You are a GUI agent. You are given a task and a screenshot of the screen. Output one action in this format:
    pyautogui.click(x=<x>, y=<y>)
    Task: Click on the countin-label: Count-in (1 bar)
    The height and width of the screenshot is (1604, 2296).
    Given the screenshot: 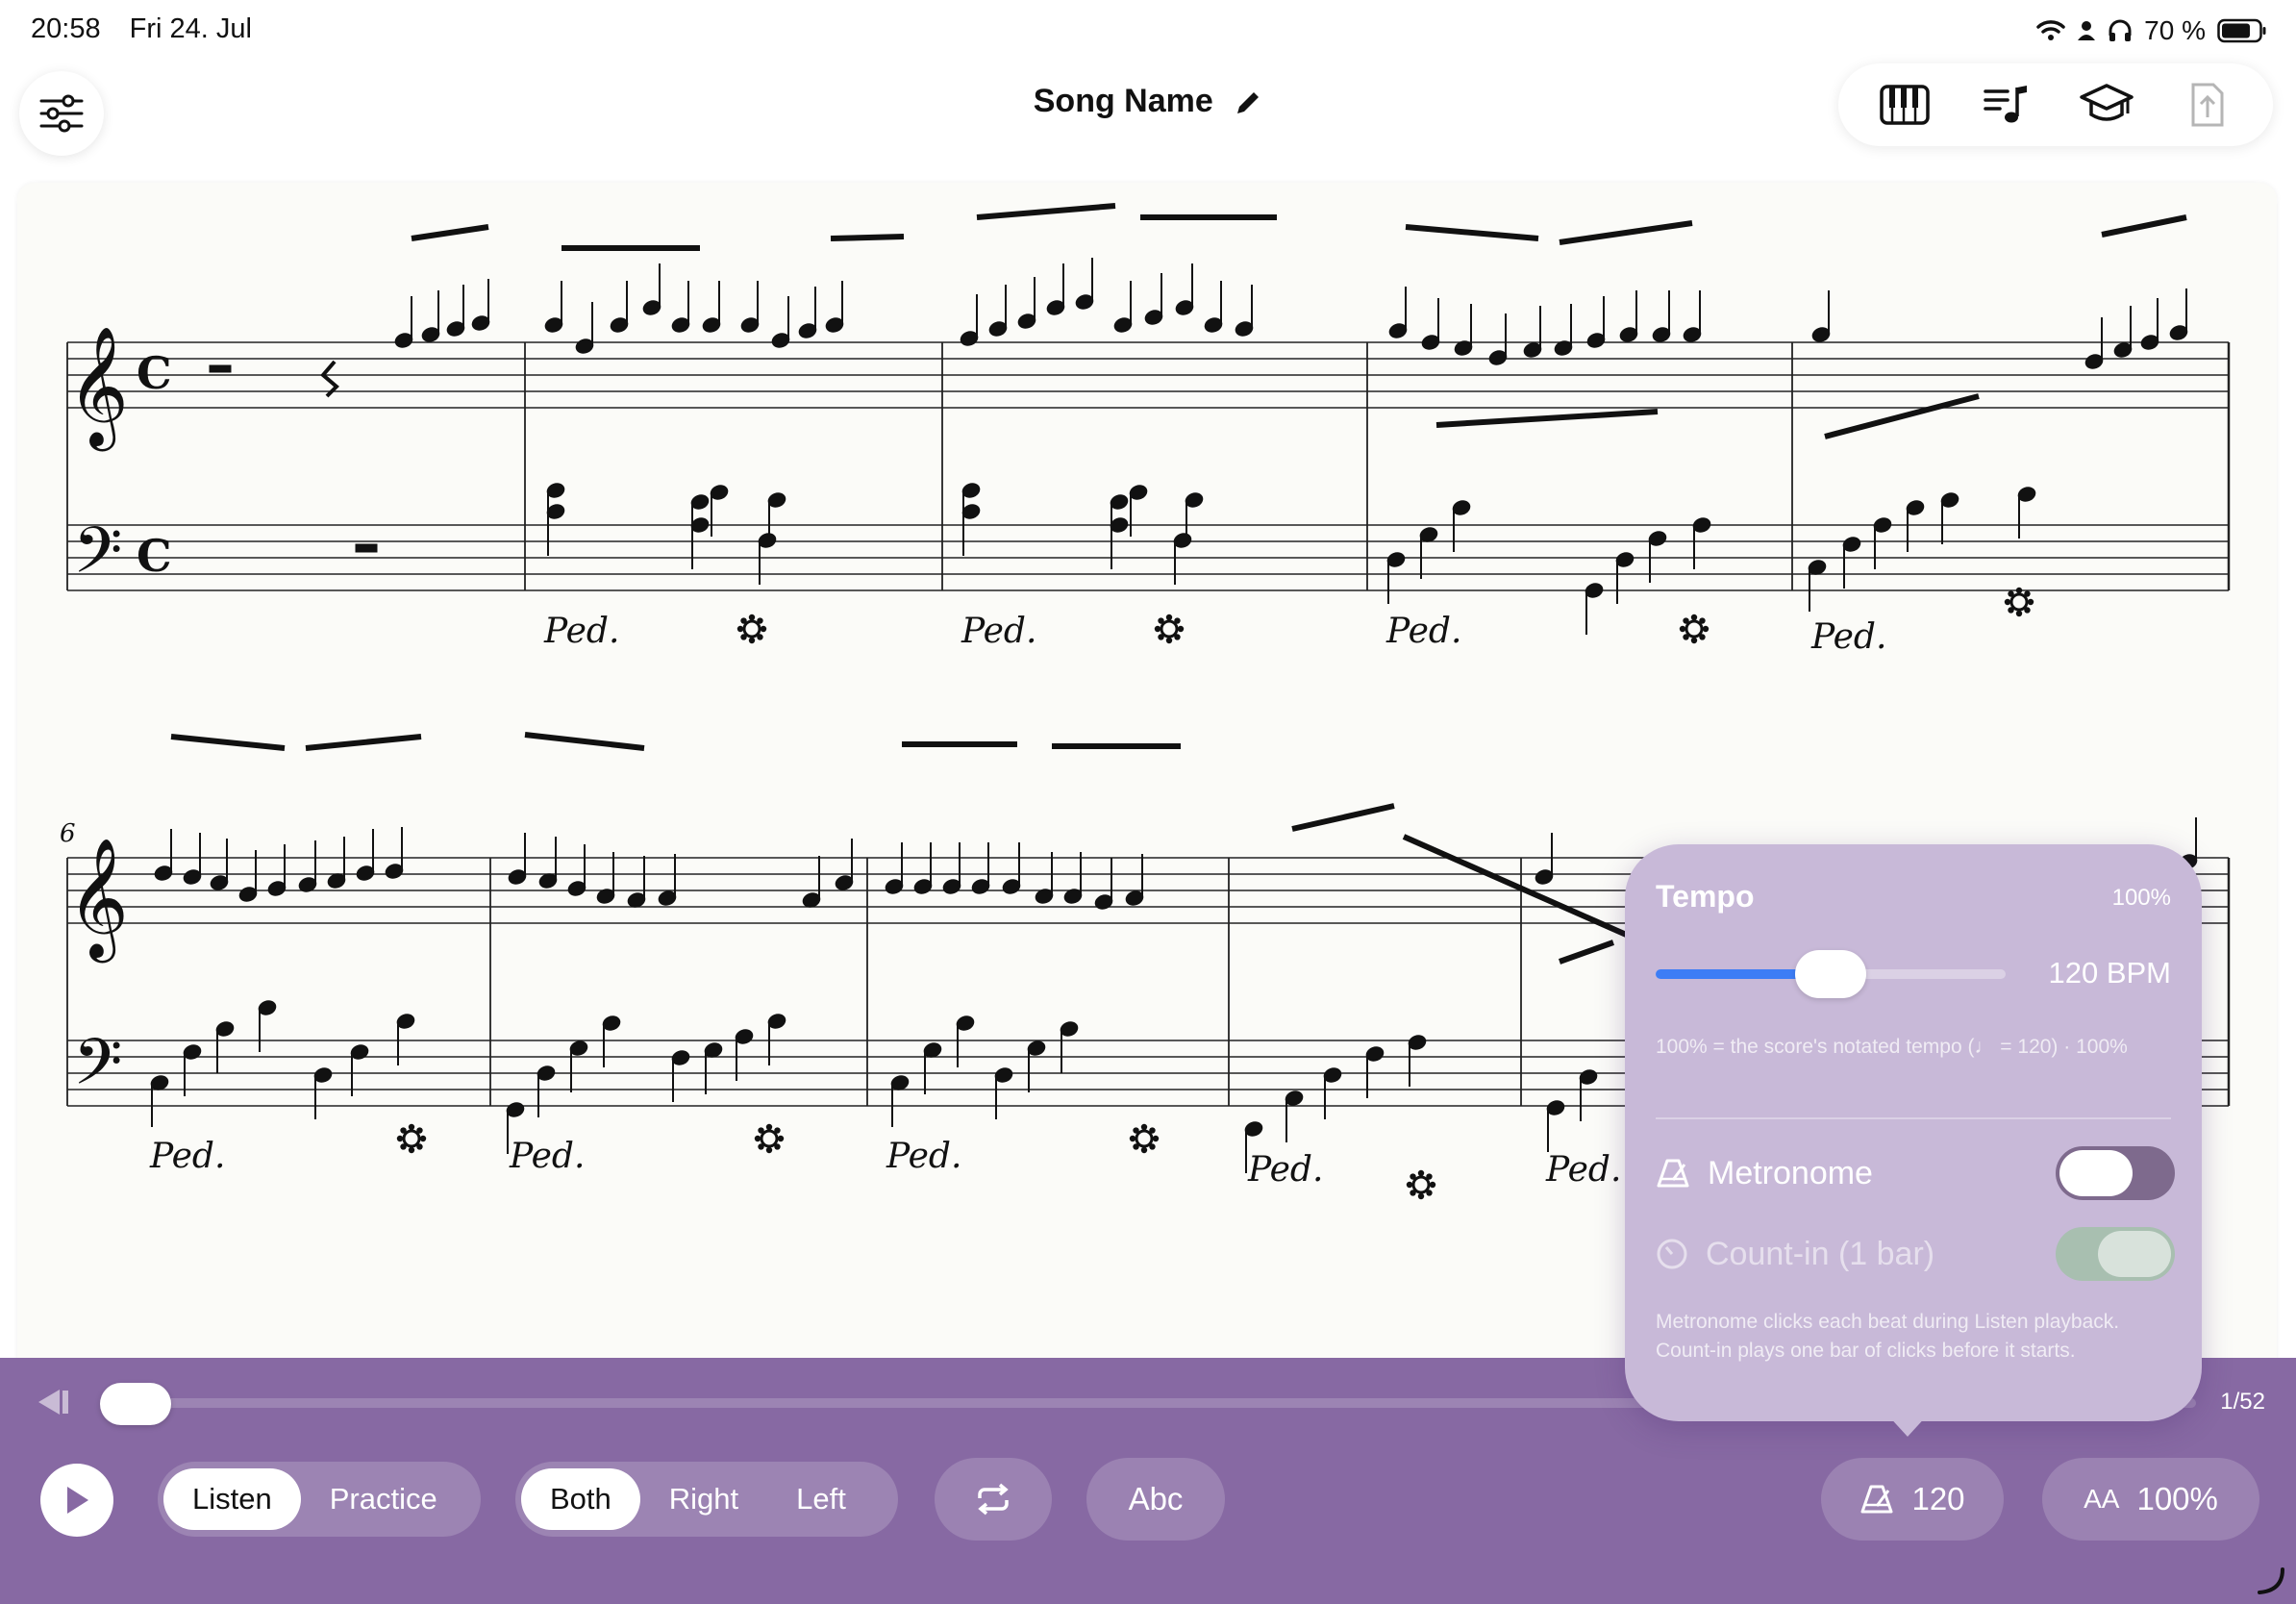 What is the action you would take?
    pyautogui.click(x=1820, y=1253)
    